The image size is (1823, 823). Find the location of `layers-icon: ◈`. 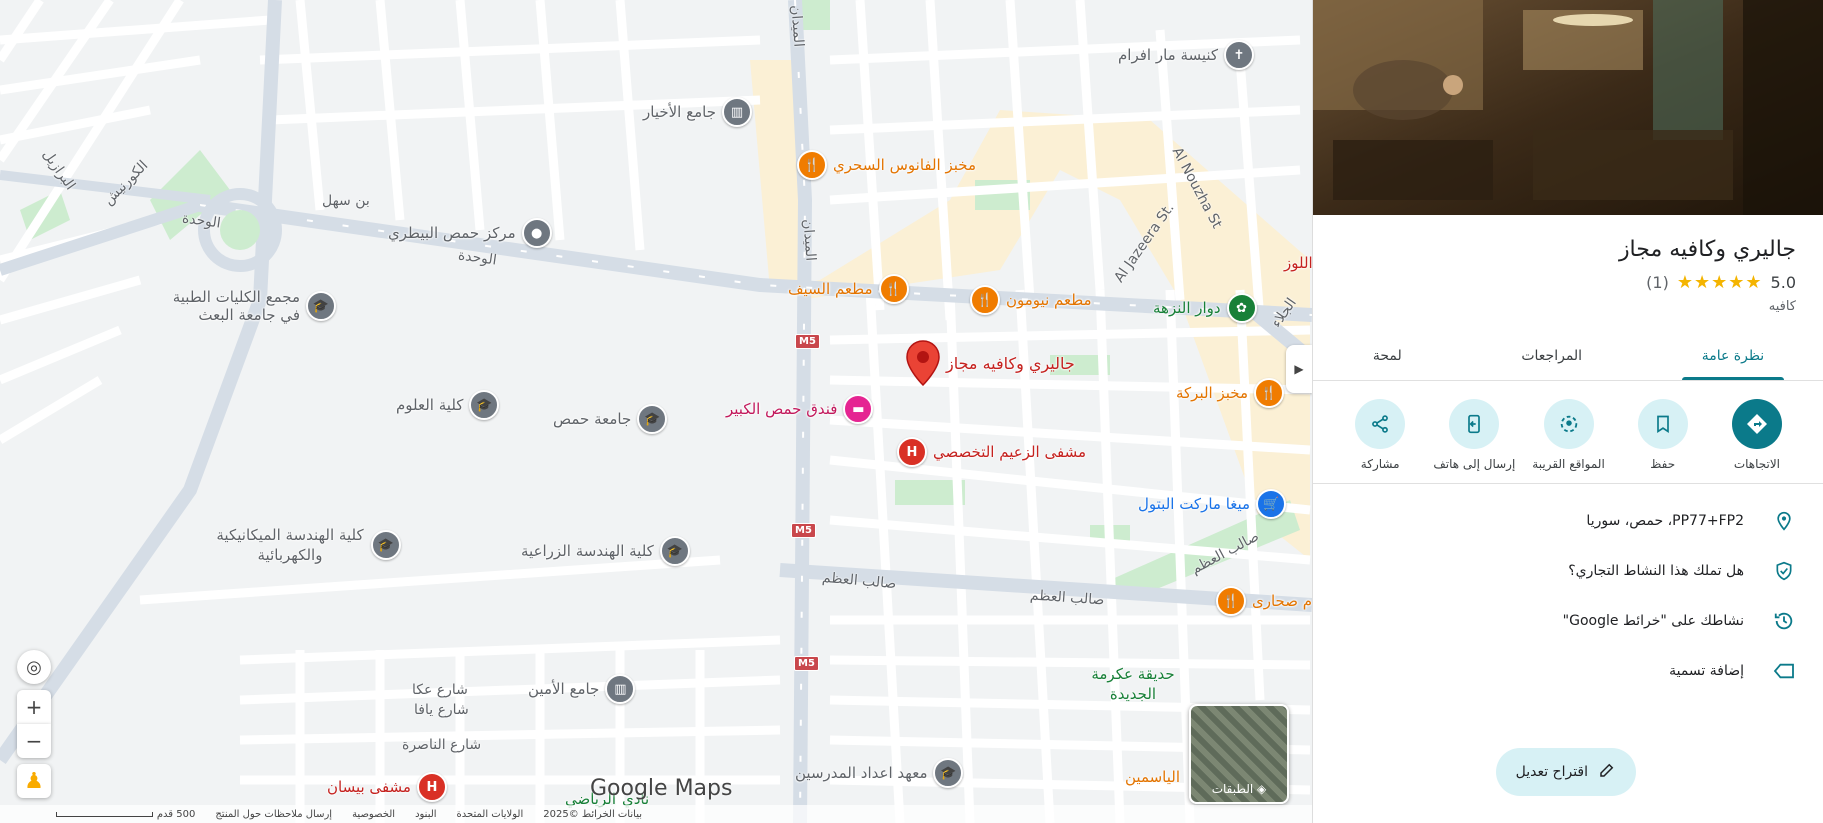

layers-icon: ◈ is located at coordinates (1262, 789).